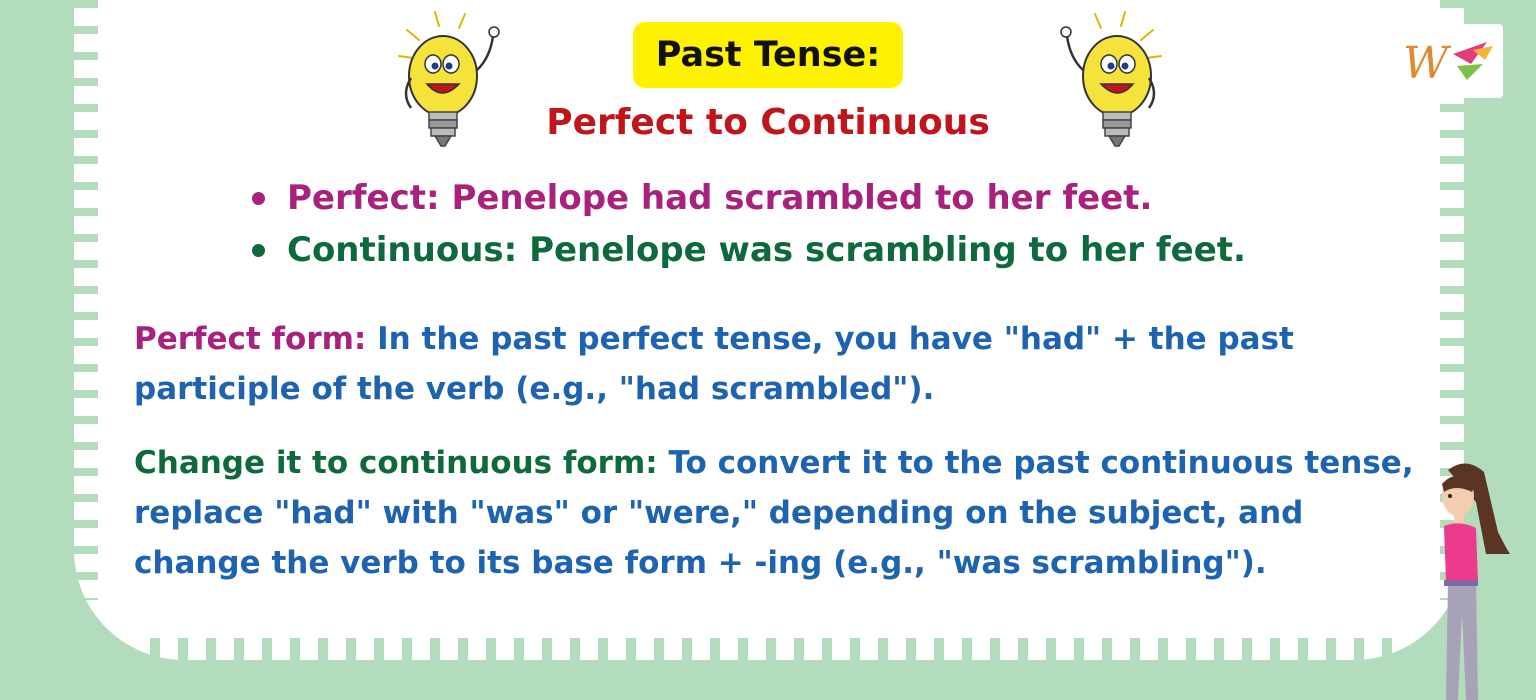  Describe the element at coordinates (775, 650) in the screenshot. I see `stamp-edge-bottom` at that location.